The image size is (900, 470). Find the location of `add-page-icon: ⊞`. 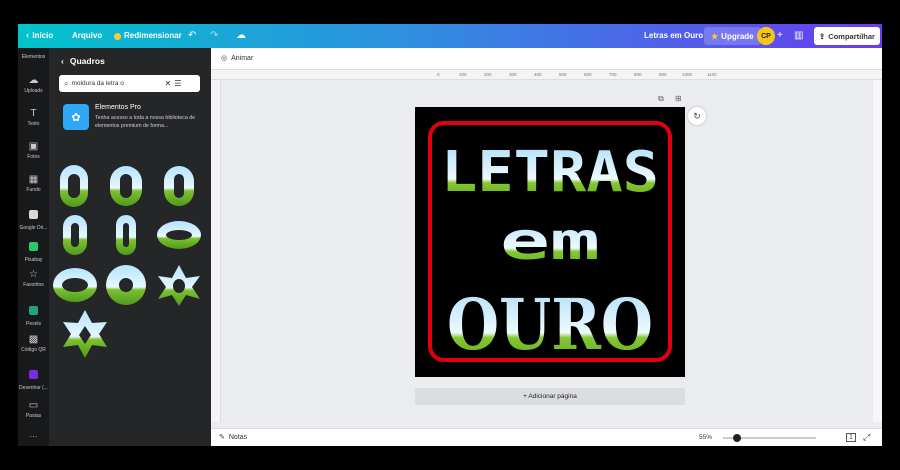

add-page-icon: ⊞ is located at coordinates (678, 98).